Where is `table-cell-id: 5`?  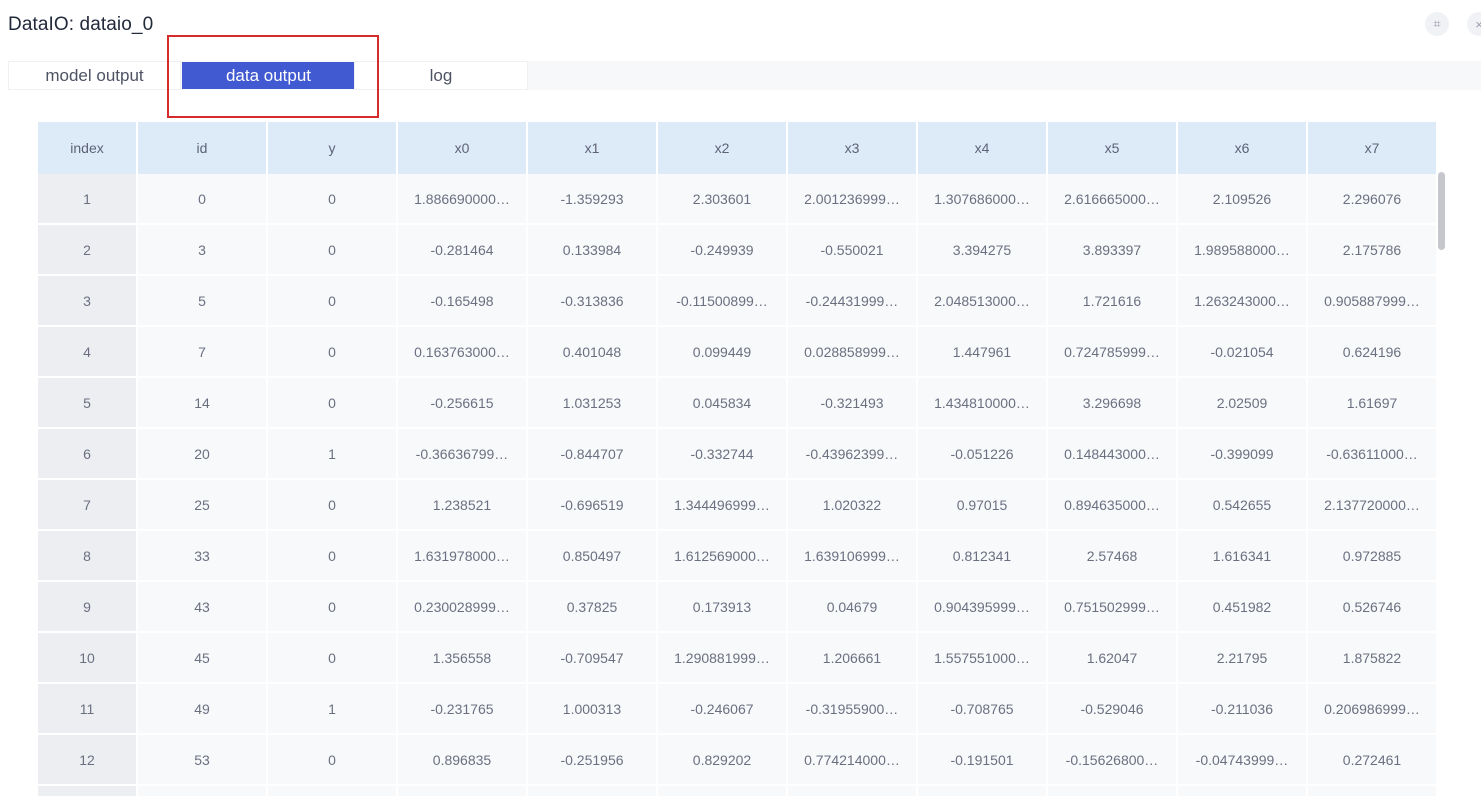 table-cell-id: 5 is located at coordinates (203, 301).